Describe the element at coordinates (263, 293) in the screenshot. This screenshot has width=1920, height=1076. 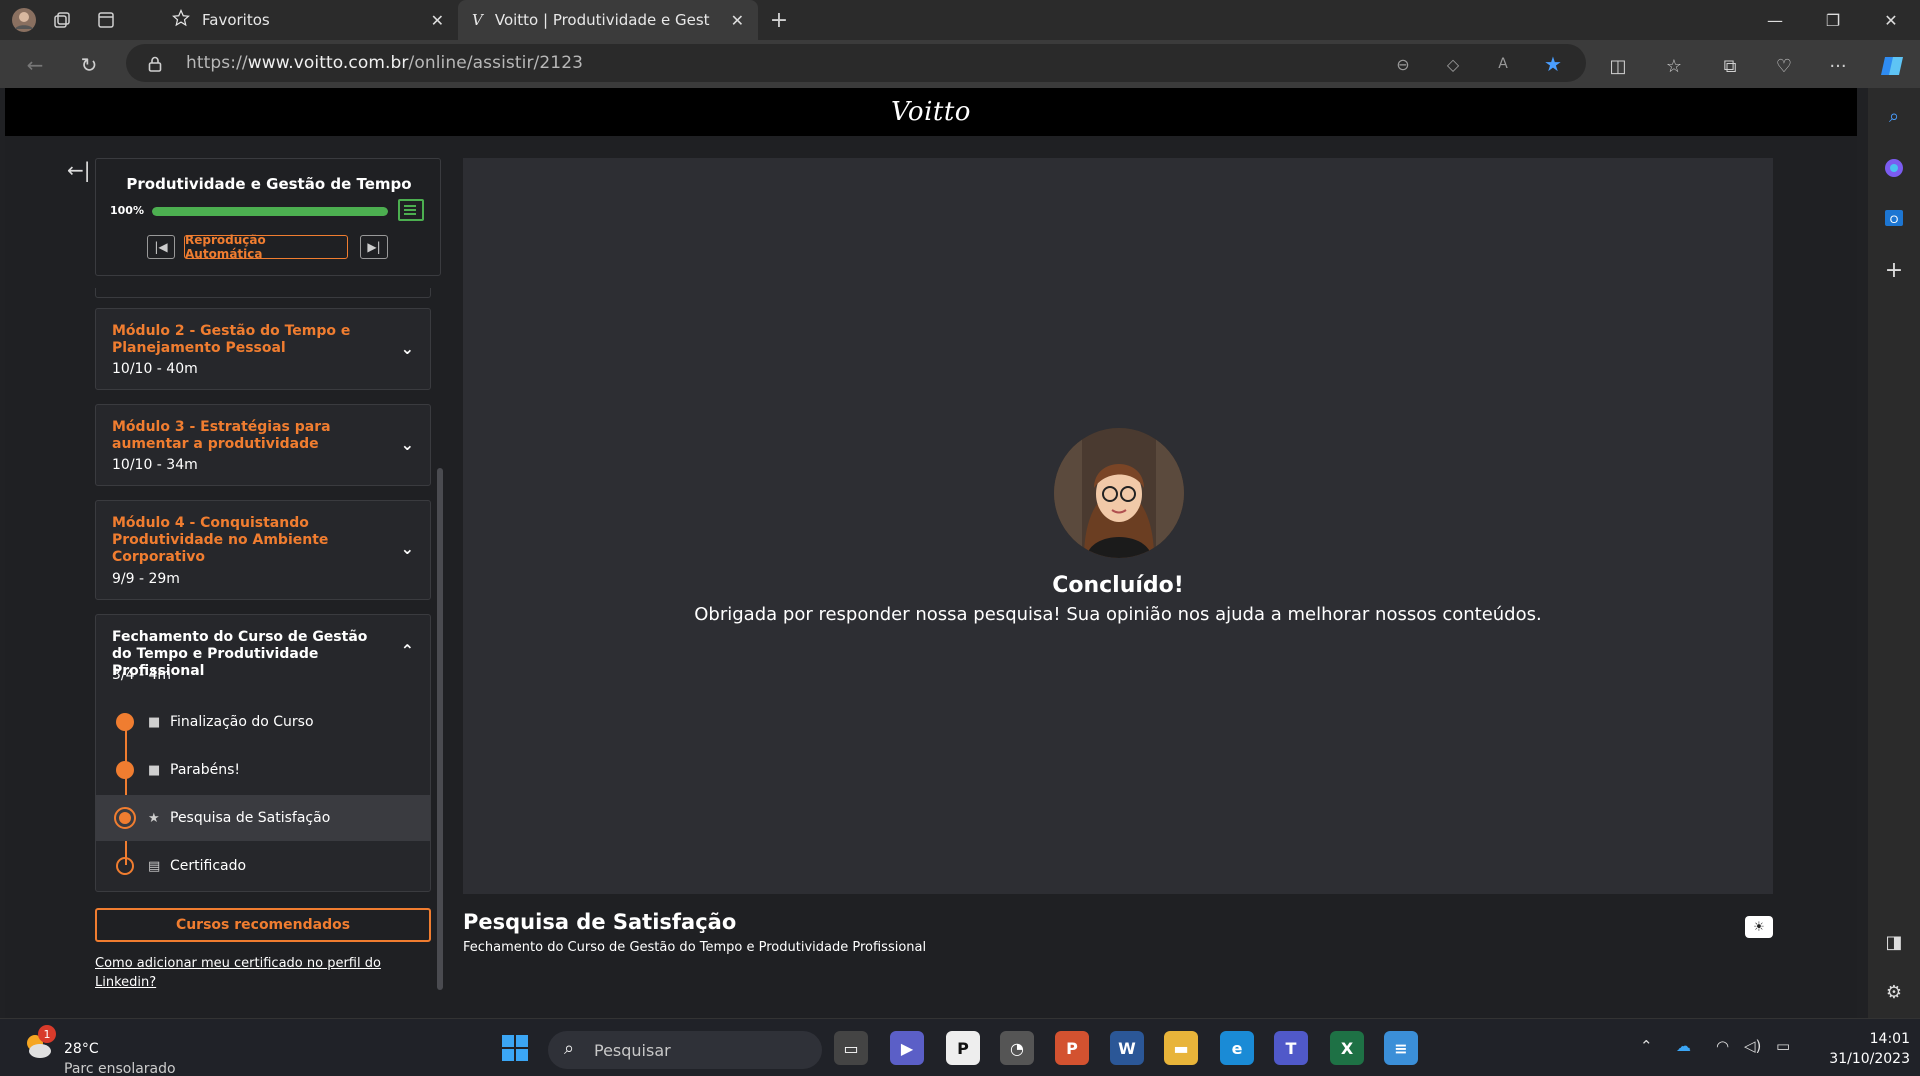
I see `module-card-partial` at that location.